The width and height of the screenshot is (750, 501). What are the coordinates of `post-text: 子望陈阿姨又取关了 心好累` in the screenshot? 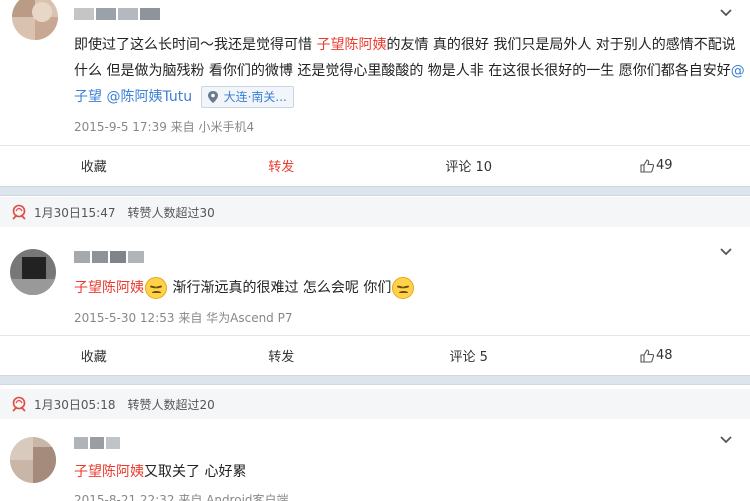 It's located at (160, 472).